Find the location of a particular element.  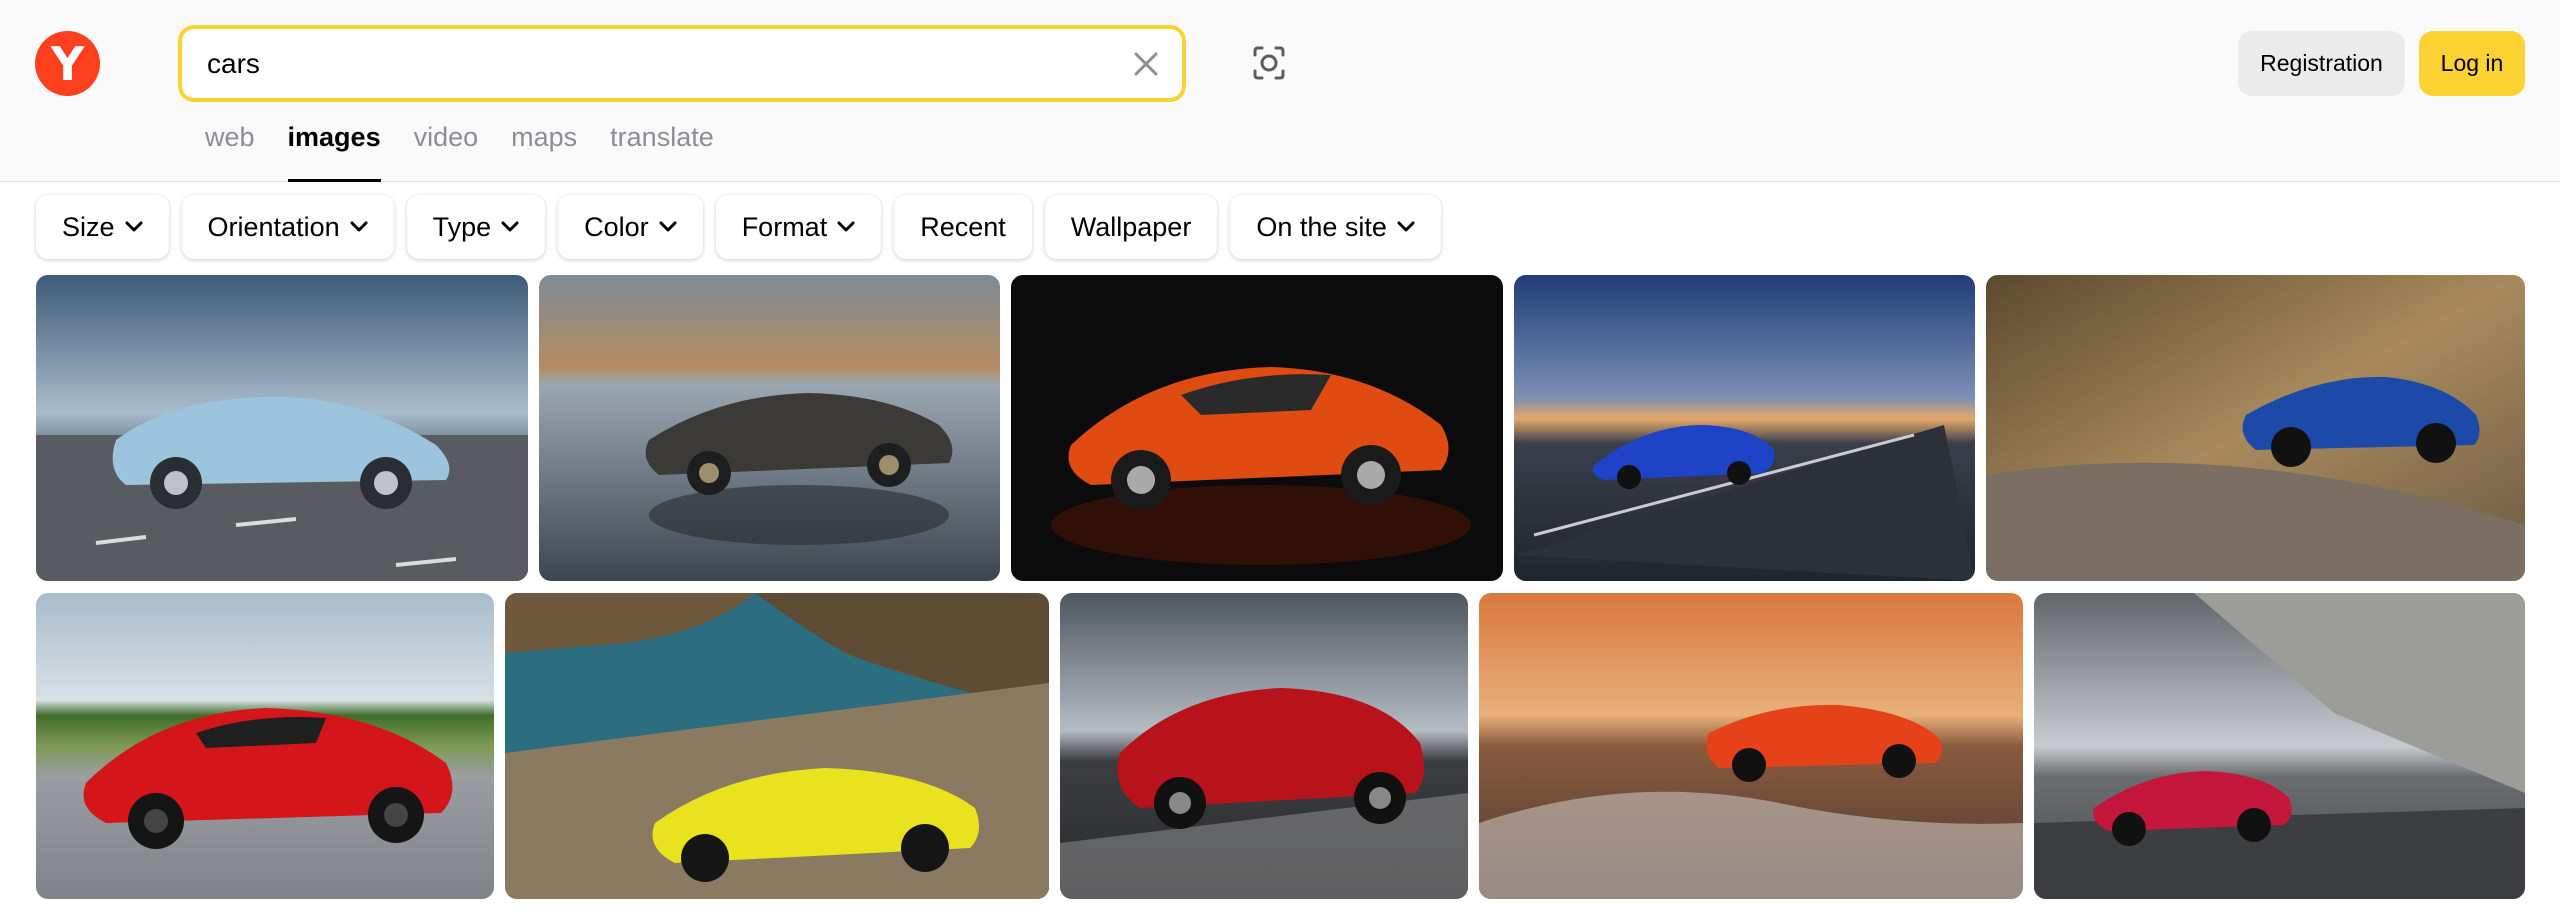

camera-search-icon is located at coordinates (1268, 62).